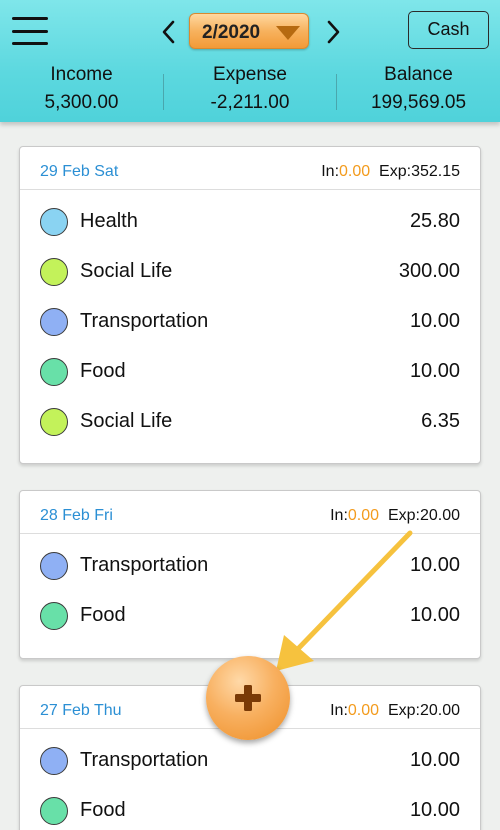 This screenshot has width=500, height=830. What do you see at coordinates (163, 92) in the screenshot?
I see `summary-divider` at bounding box center [163, 92].